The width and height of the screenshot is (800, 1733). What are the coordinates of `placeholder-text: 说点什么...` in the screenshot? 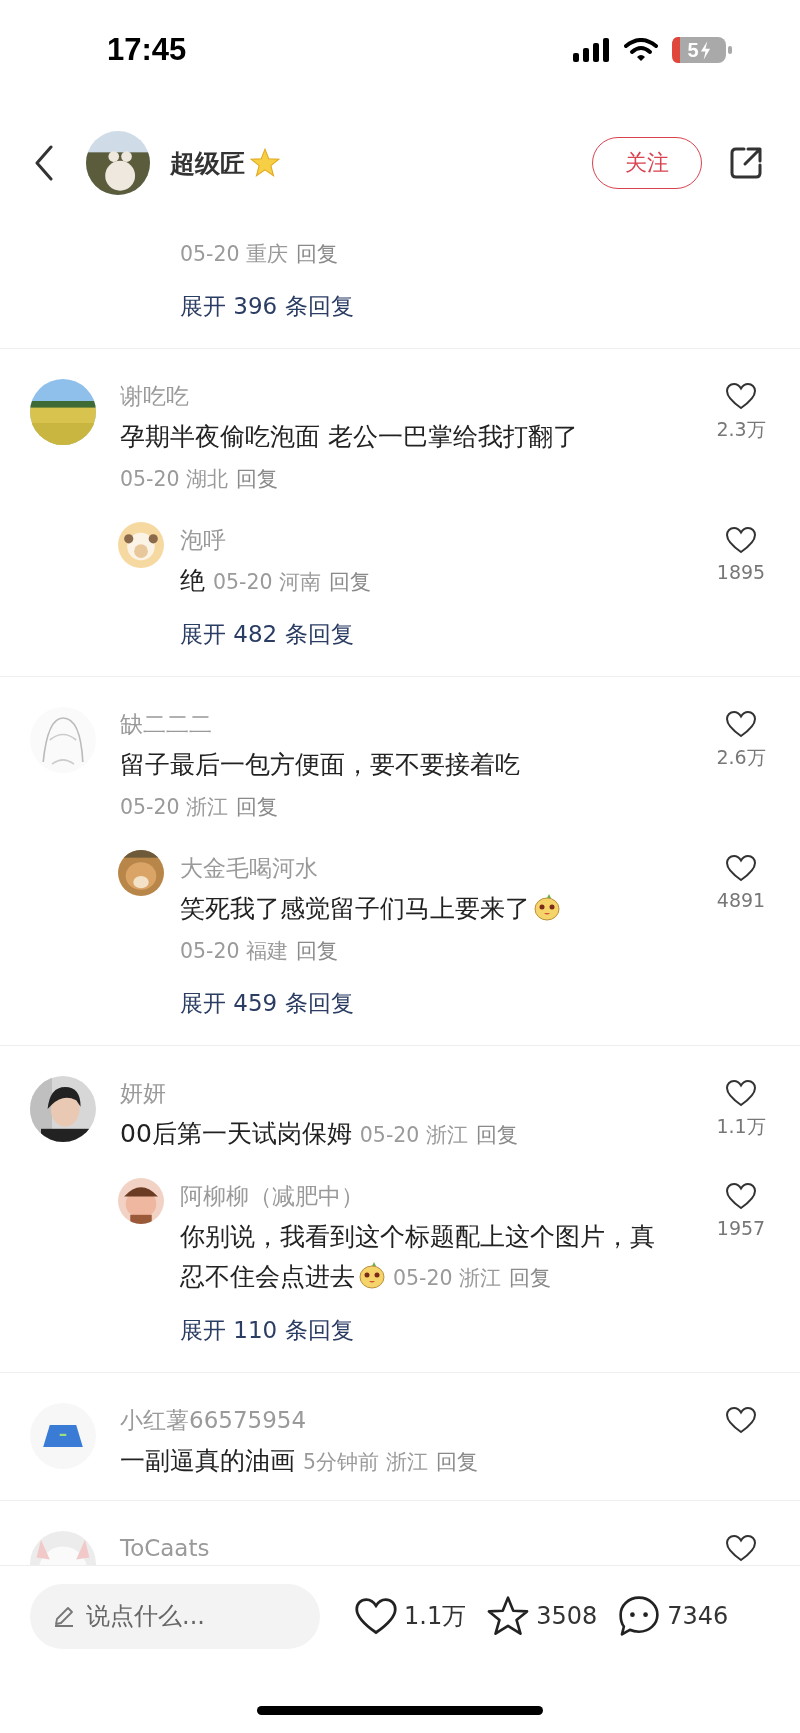 It's located at (145, 1616).